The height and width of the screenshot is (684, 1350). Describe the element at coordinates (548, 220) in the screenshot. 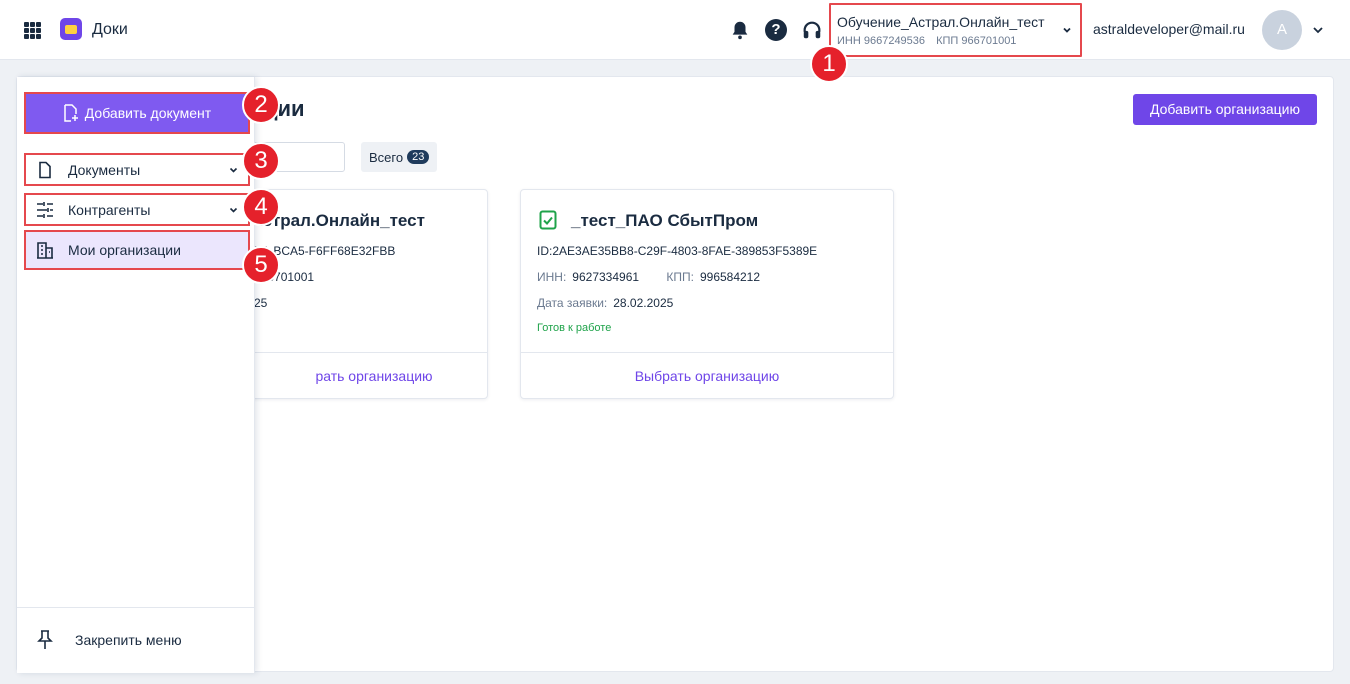

I see `document-check-icon` at that location.